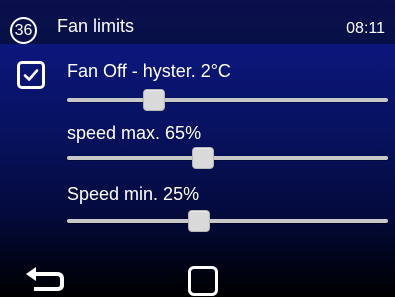  Describe the element at coordinates (365, 28) in the screenshot. I see `clock-time: 08:11` at that location.